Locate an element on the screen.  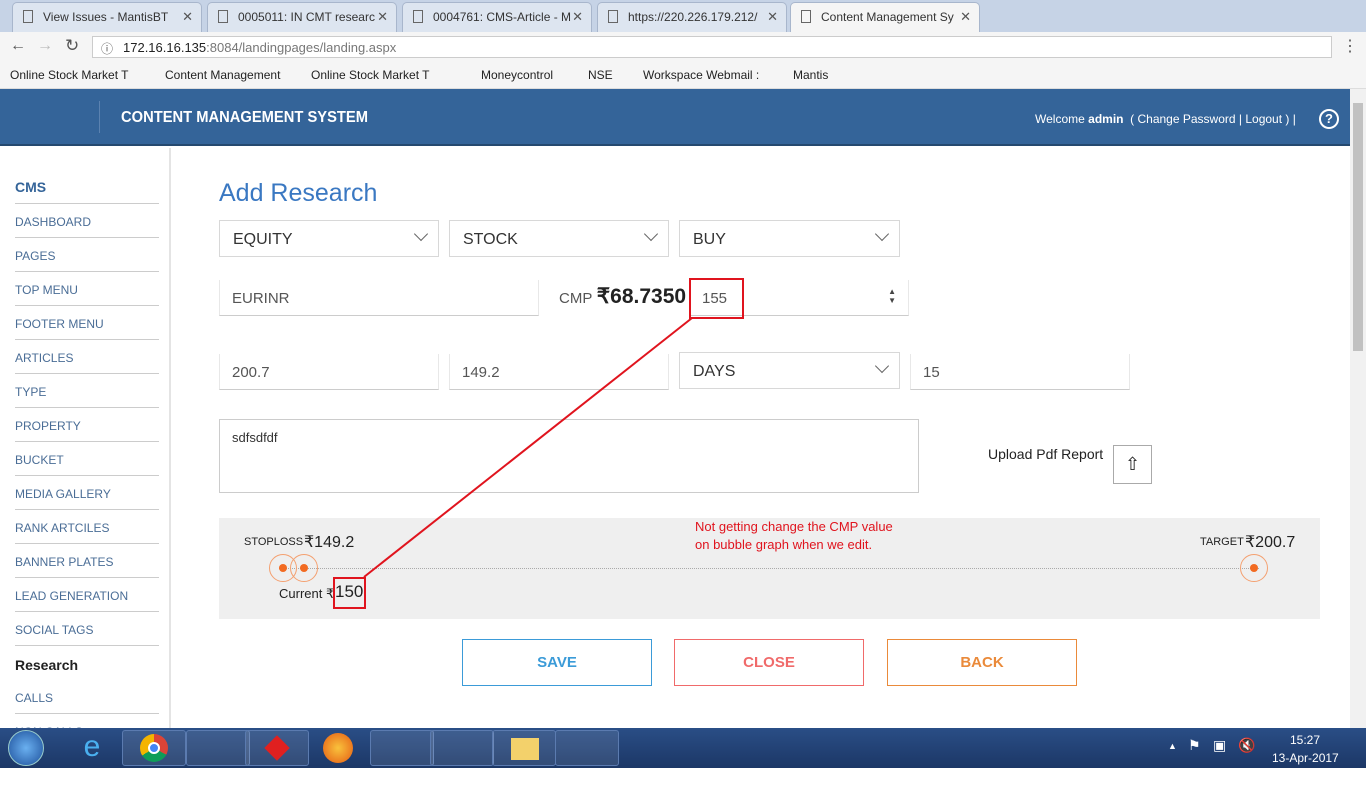
help-icon: ? is located at coordinates (1329, 119).